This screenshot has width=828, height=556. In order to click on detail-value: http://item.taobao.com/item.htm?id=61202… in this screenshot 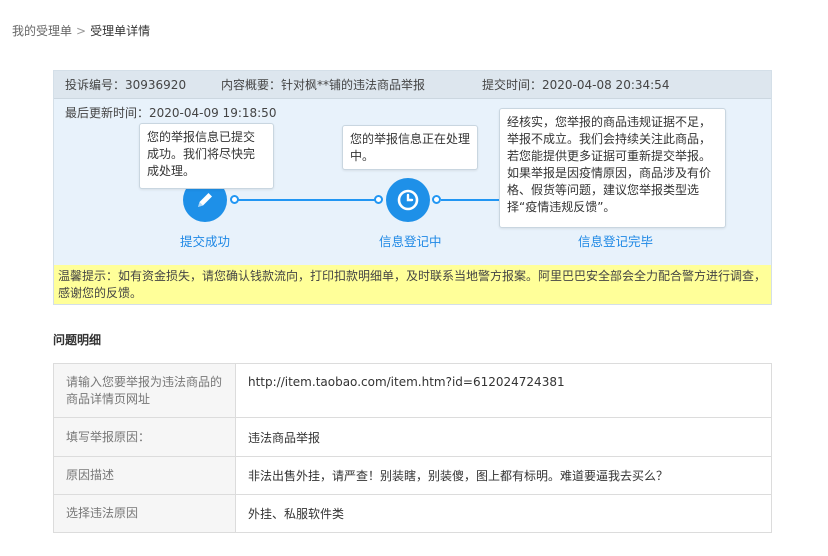, I will do `click(503, 390)`.